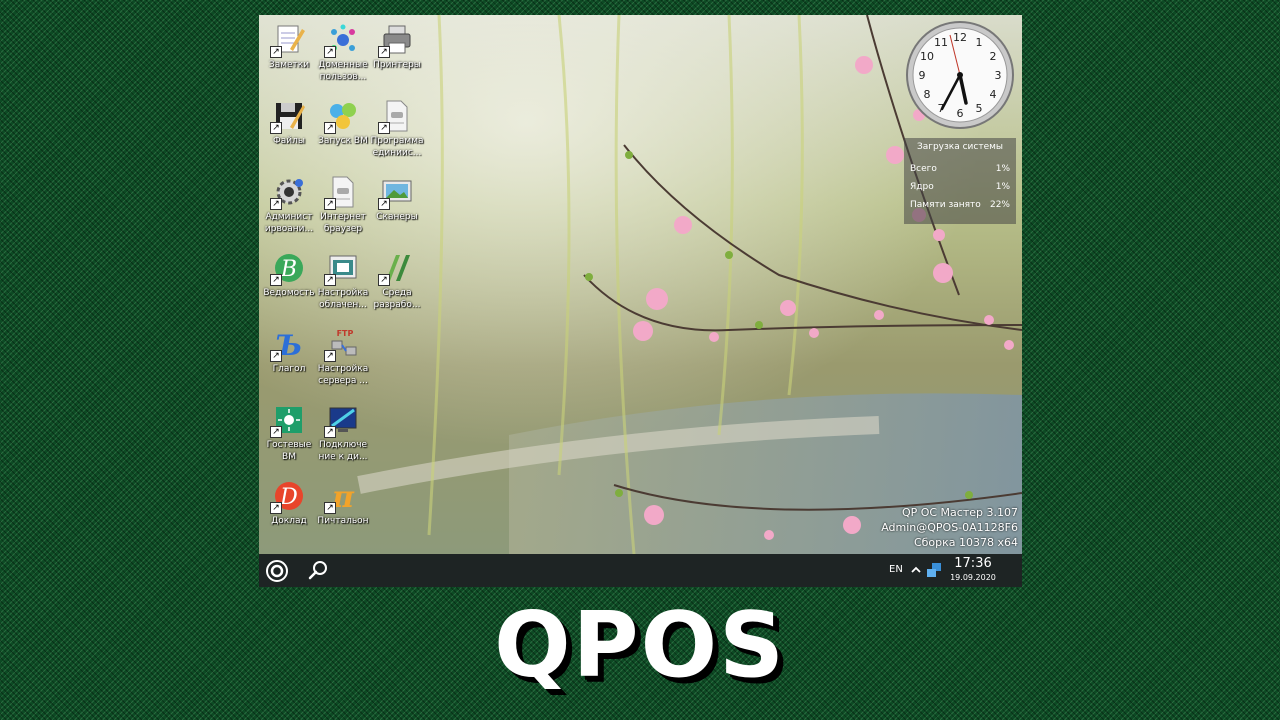 The width and height of the screenshot is (1280, 720). Describe the element at coordinates (979, 108) in the screenshot. I see `clock-number: 5` at that location.